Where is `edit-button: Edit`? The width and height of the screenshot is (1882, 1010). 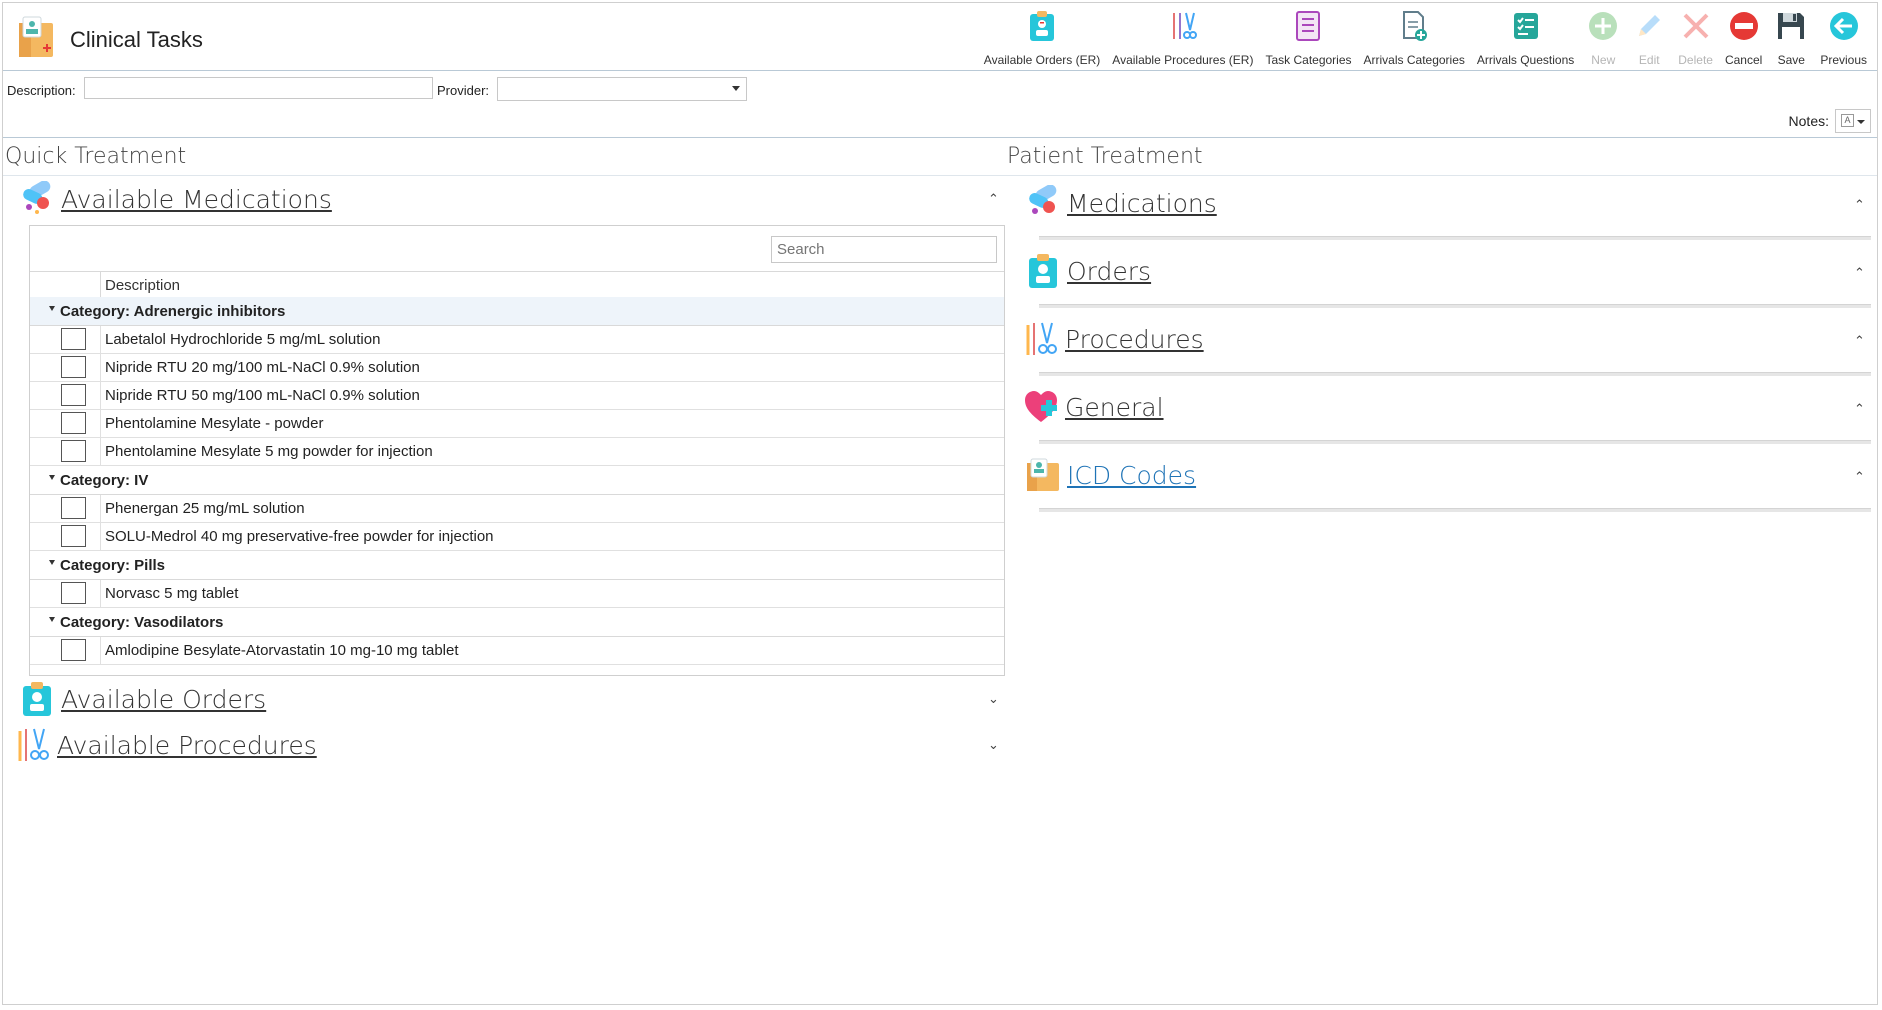
edit-button: Edit is located at coordinates (1649, 38).